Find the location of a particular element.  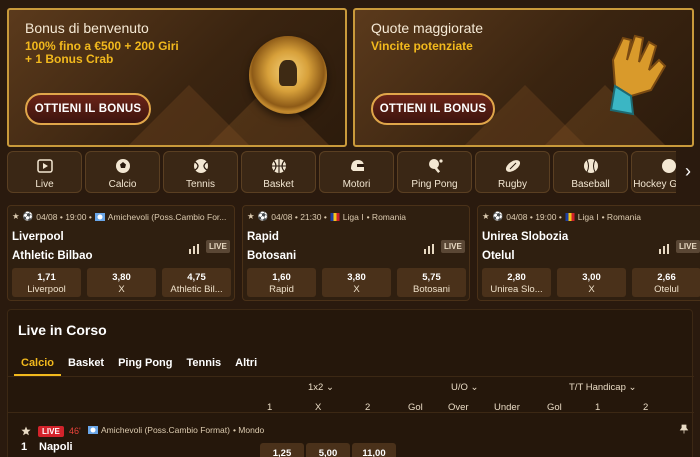

sport-tab-calcio: Calcio is located at coordinates (122, 172).